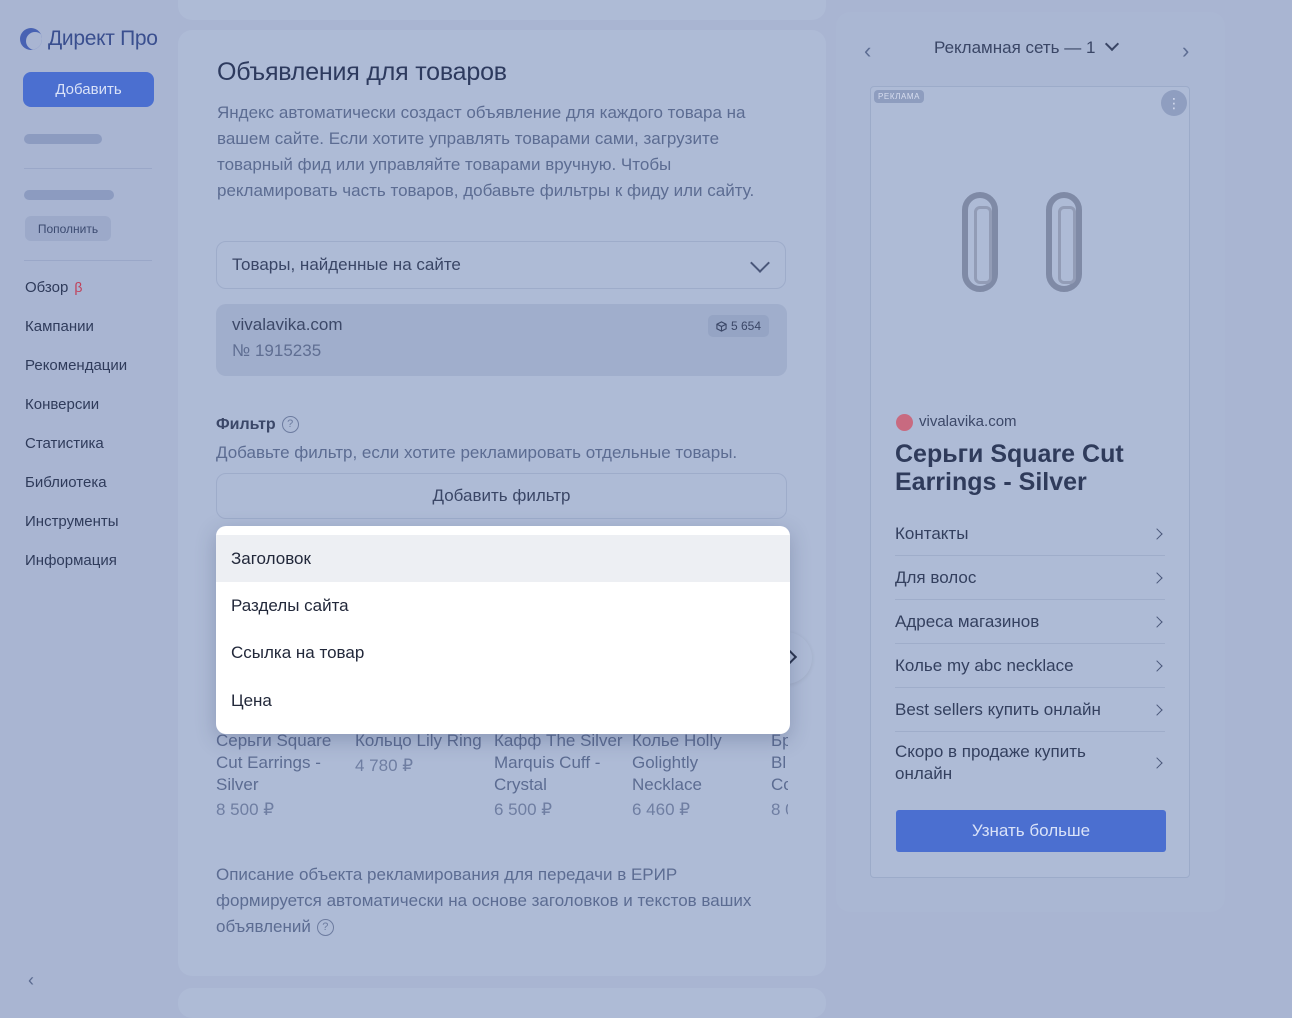 The height and width of the screenshot is (1018, 1292). What do you see at coordinates (746, 326) in the screenshot?
I see `products-count: 5 654` at bounding box center [746, 326].